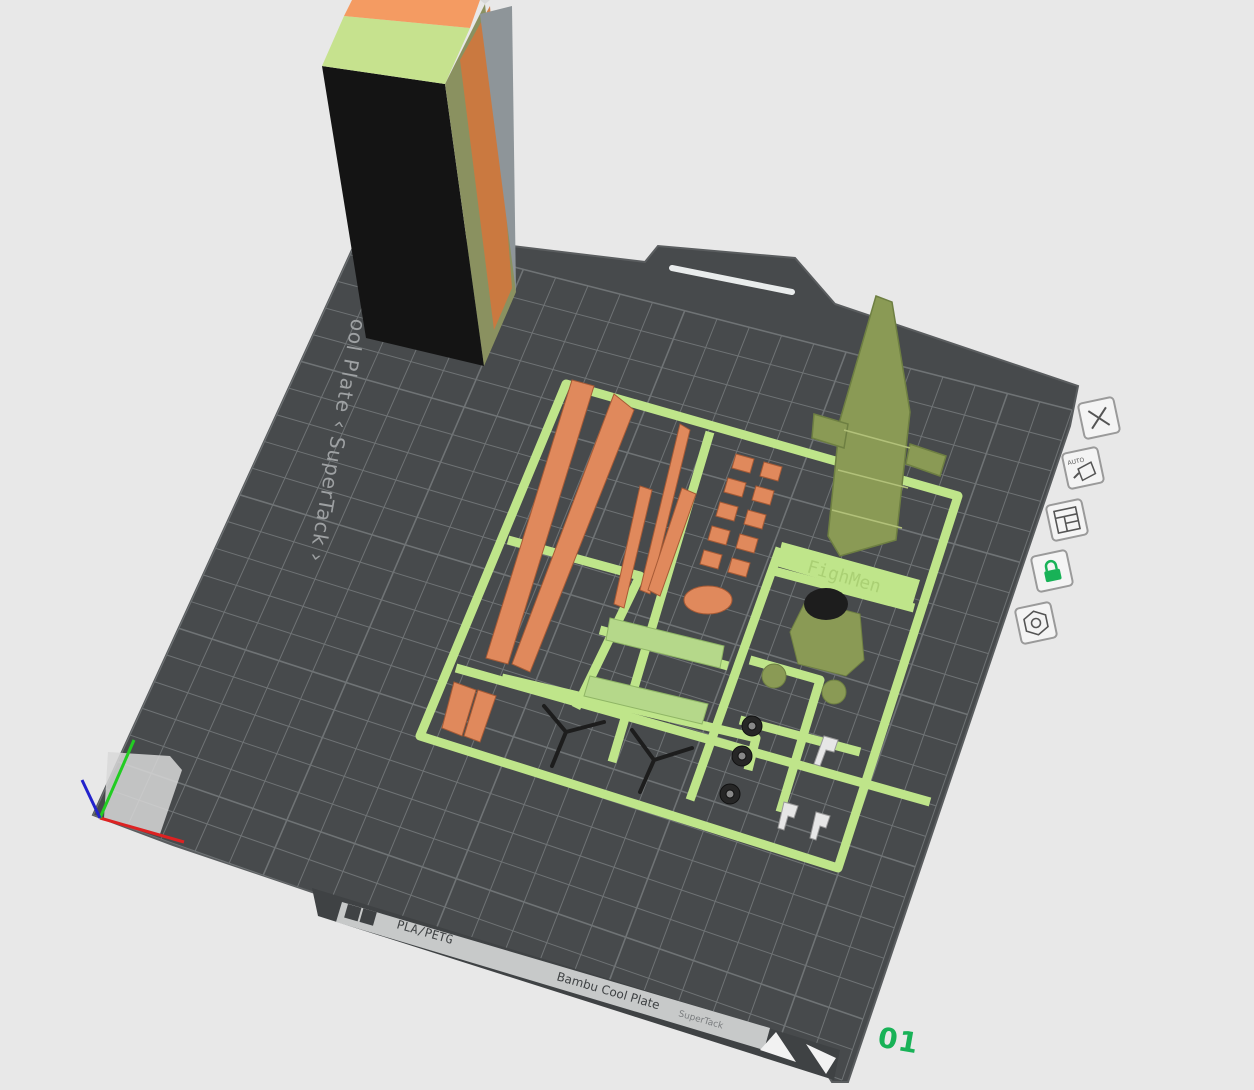 This screenshot has width=1254, height=1090. I want to click on plate-settings-button, so click(1036, 623).